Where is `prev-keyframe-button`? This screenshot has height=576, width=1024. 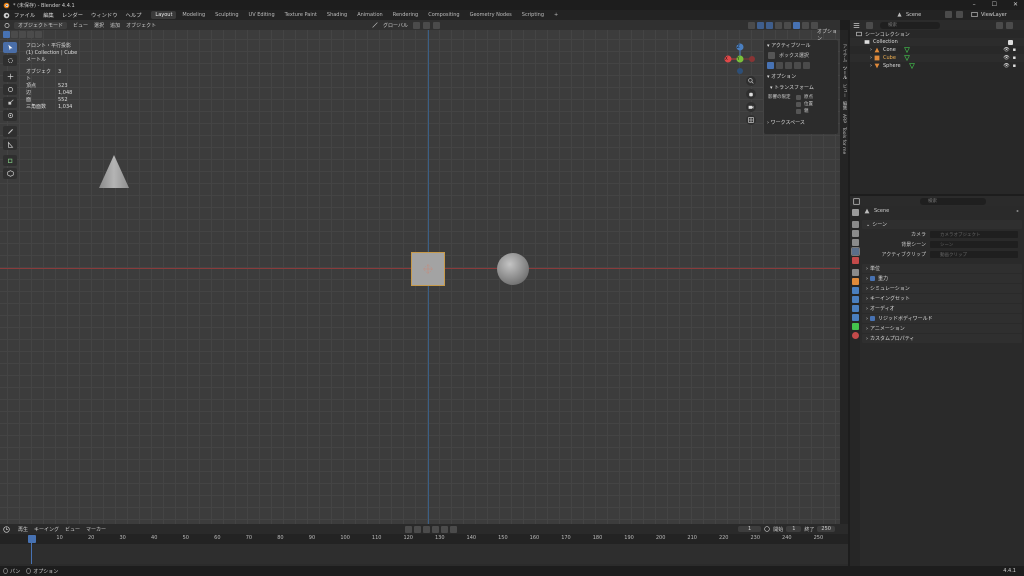
prev-keyframe-button is located at coordinates (417, 529).